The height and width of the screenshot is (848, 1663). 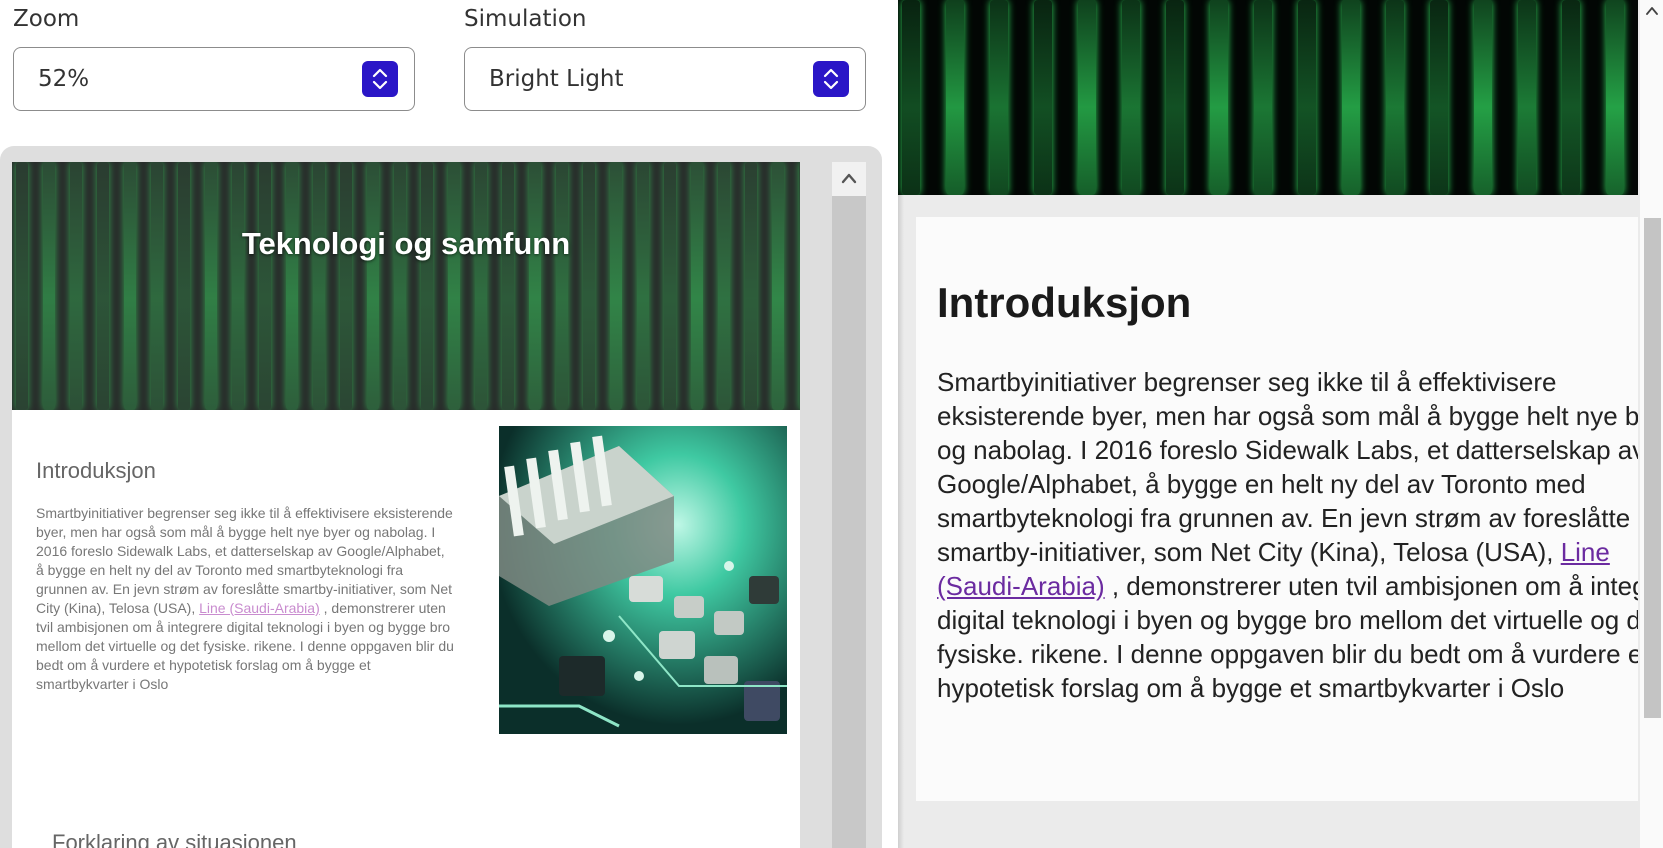 What do you see at coordinates (556, 79) in the screenshot?
I see `simulation-value: Bright Light` at bounding box center [556, 79].